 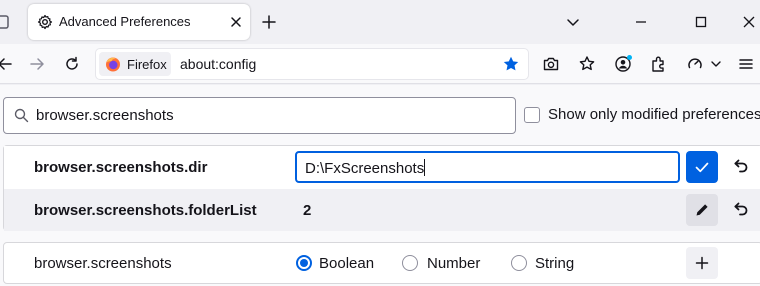 I want to click on pocket-icon, so click(x=587, y=64).